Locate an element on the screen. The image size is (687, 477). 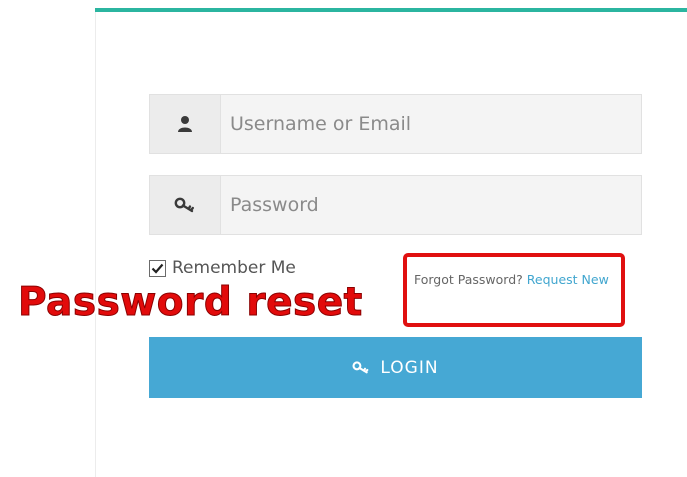
checkmark-icon is located at coordinates (157, 268).